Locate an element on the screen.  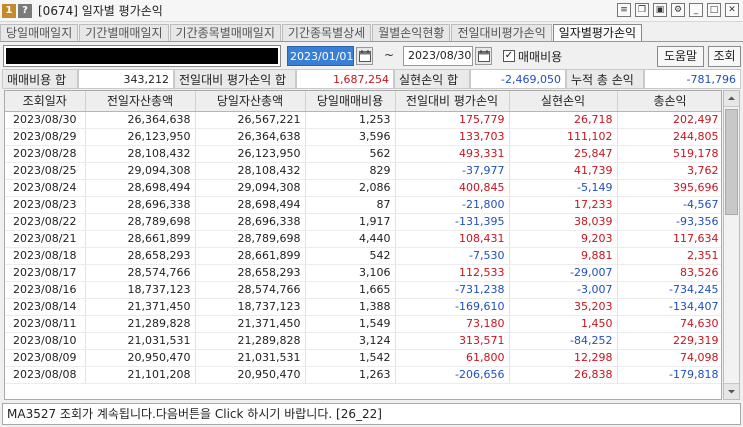
link-icon: ≡ is located at coordinates (624, 10).